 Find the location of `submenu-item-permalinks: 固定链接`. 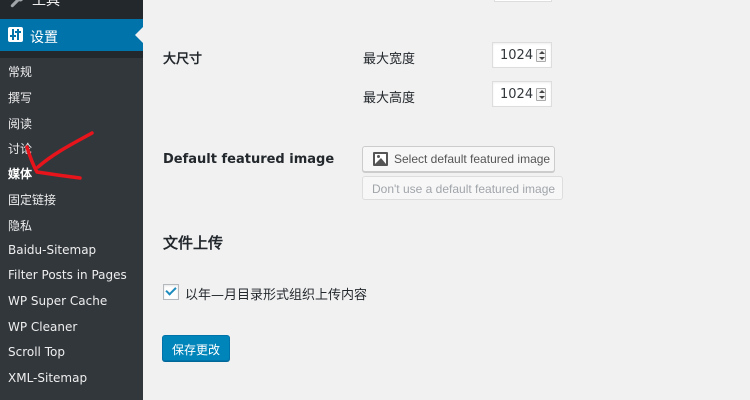

submenu-item-permalinks: 固定链接 is located at coordinates (32, 199).